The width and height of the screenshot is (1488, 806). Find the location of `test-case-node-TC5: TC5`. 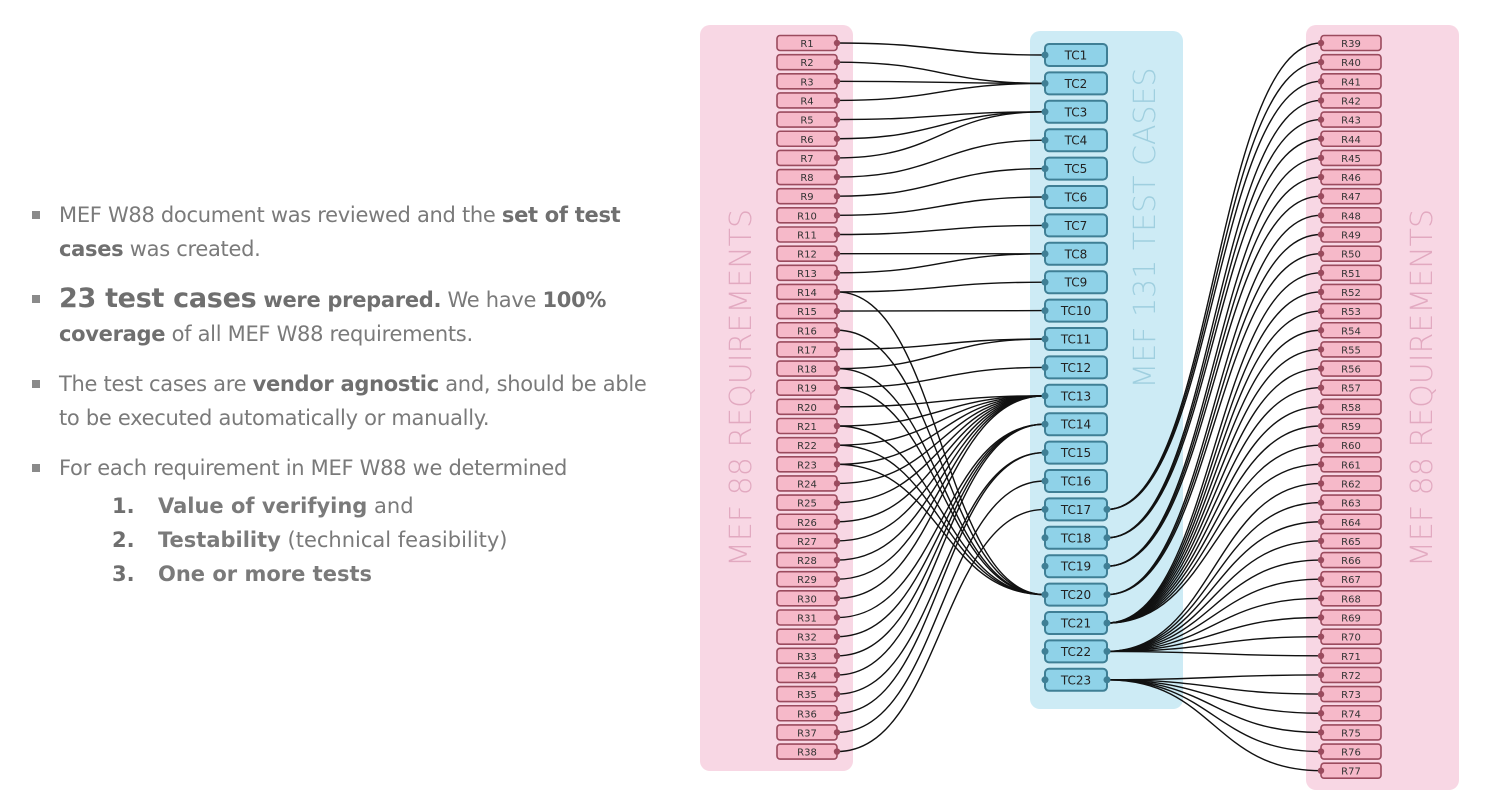

test-case-node-TC5: TC5 is located at coordinates (1074, 168).